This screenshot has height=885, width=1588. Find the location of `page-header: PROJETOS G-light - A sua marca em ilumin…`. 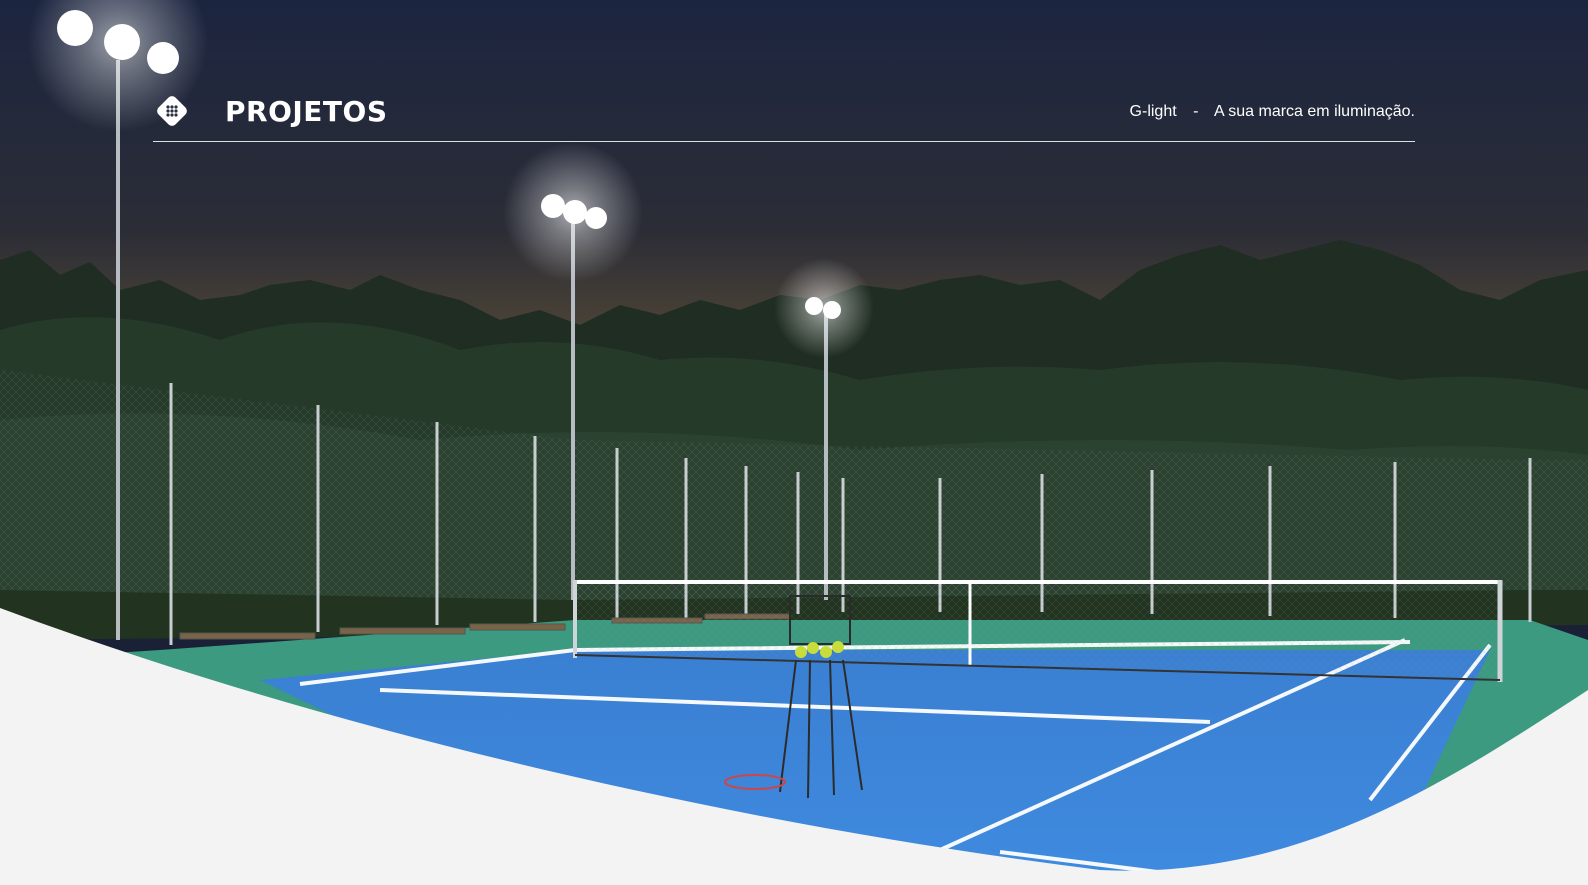

page-header: PROJETOS G-light - A sua marca em ilumin… is located at coordinates (784, 115).